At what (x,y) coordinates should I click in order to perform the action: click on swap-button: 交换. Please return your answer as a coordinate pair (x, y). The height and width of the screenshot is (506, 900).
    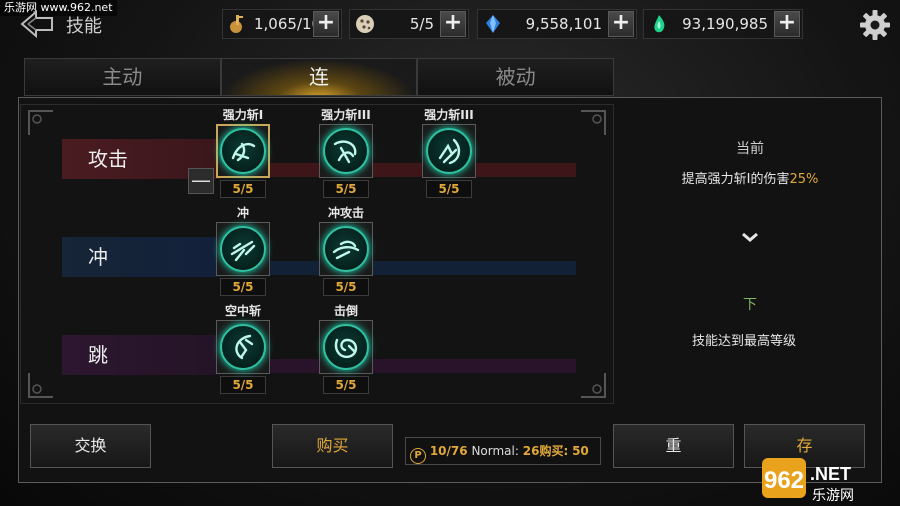
    Looking at the image, I should click on (90, 446).